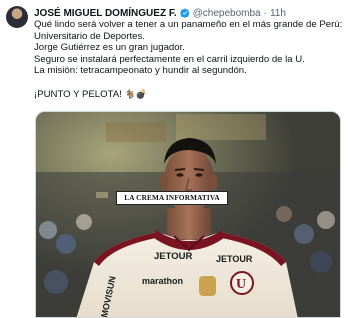 The width and height of the screenshot is (350, 318). What do you see at coordinates (184, 13) in the screenshot?
I see `verified-badge-icon` at bounding box center [184, 13].